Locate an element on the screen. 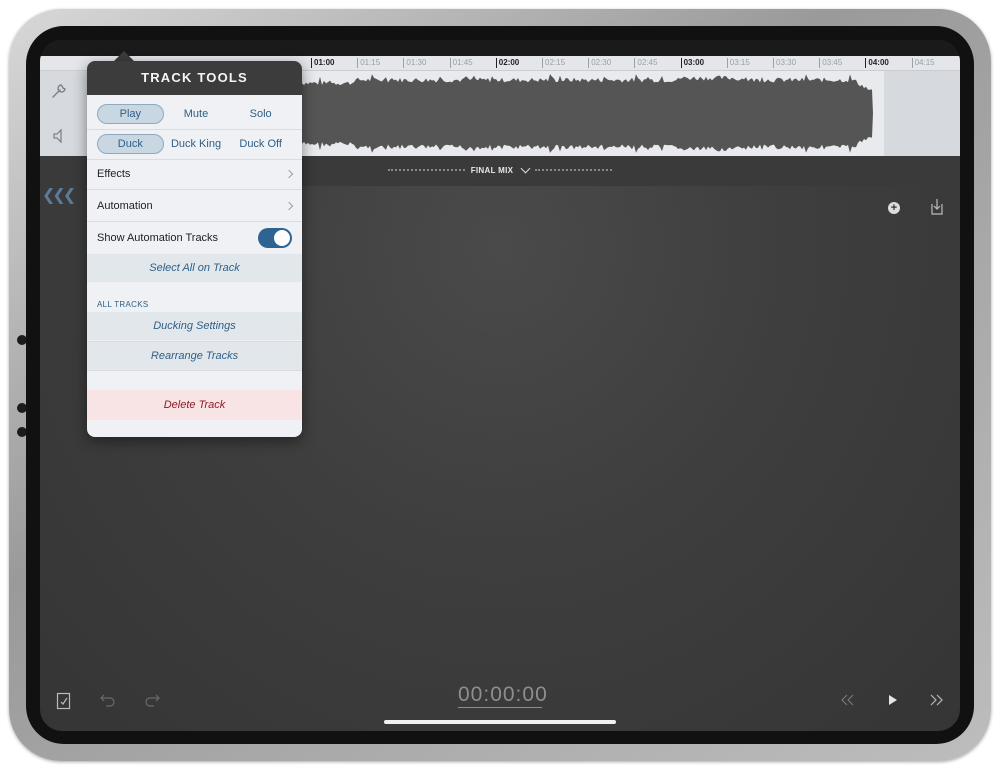 The height and width of the screenshot is (770, 1000). final-mix-selector: FINAL MIX is located at coordinates (500, 170).